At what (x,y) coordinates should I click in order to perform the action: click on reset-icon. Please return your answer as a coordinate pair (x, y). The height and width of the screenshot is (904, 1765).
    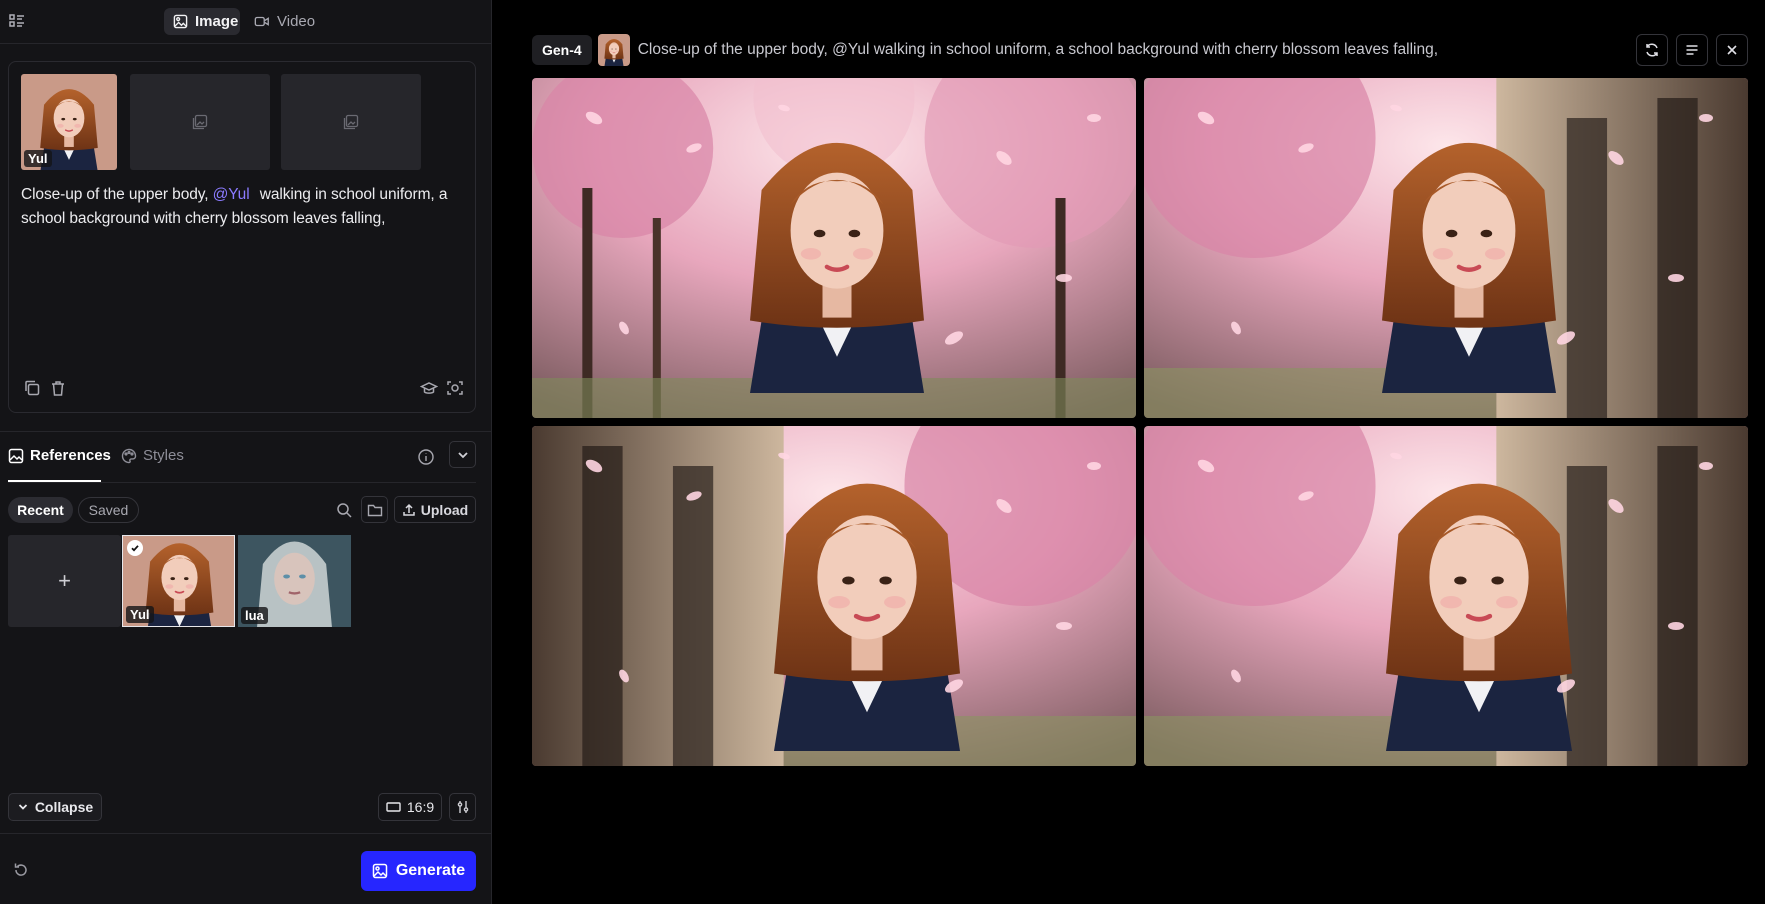
    Looking at the image, I should click on (21, 870).